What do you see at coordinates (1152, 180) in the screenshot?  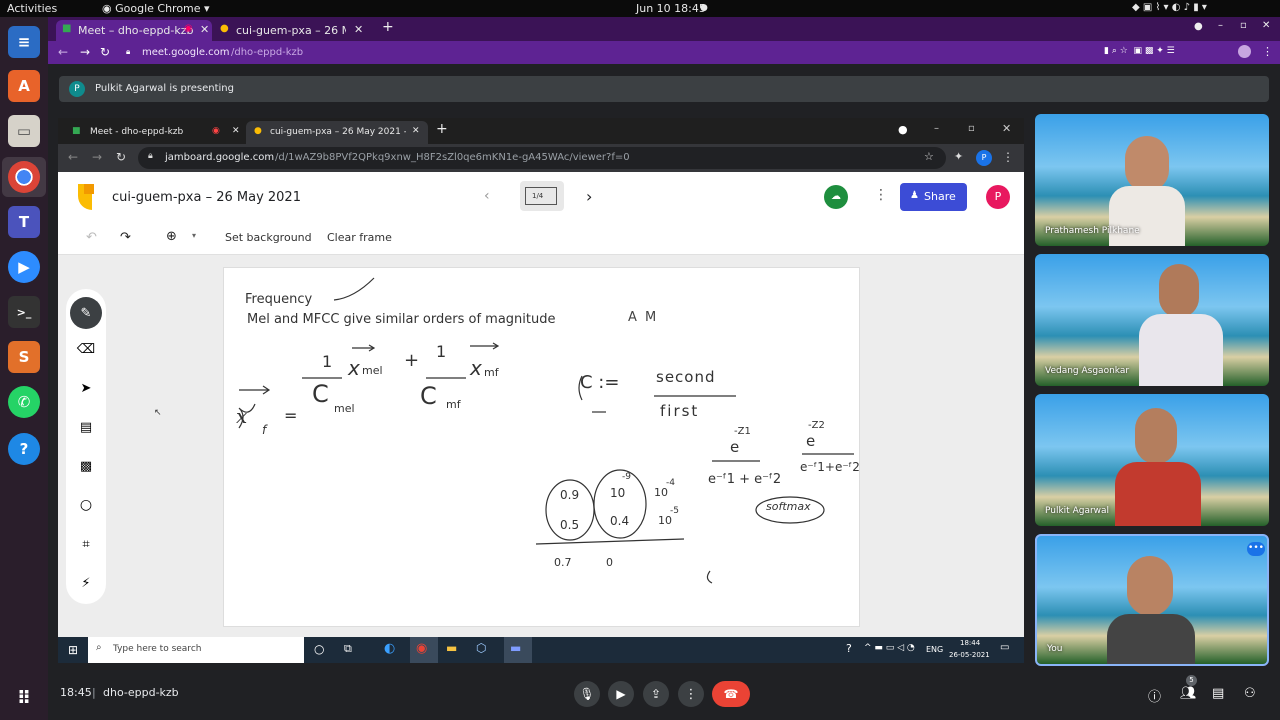 I see `participant-tile: Prathamesh Pilkhane` at bounding box center [1152, 180].